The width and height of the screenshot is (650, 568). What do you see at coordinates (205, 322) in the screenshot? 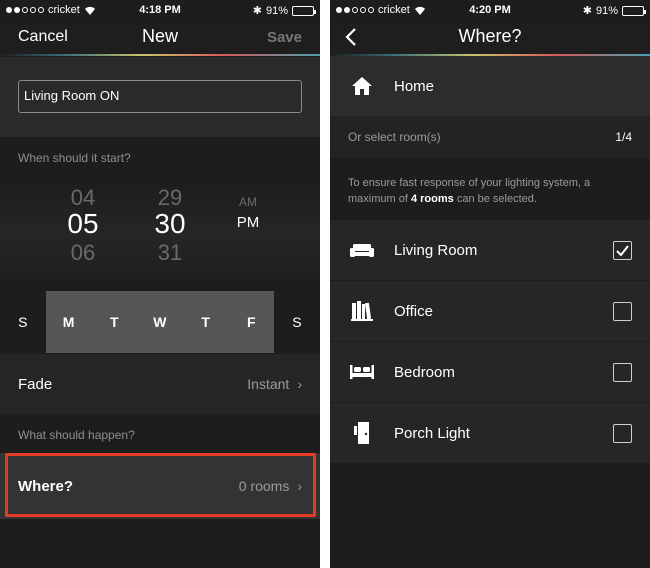
I see `day-thursday: T` at bounding box center [205, 322].